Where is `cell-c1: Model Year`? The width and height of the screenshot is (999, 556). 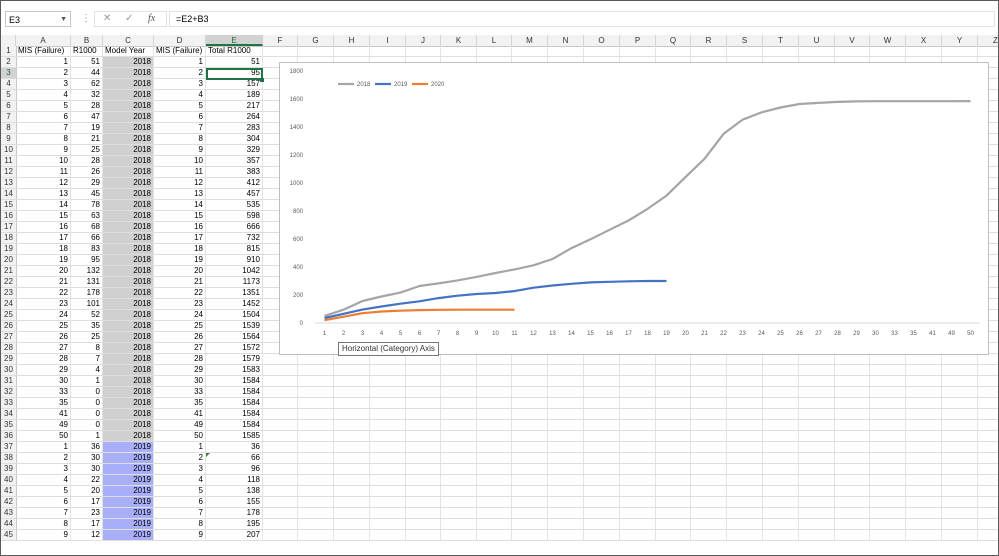
cell-c1: Model Year is located at coordinates (128, 51).